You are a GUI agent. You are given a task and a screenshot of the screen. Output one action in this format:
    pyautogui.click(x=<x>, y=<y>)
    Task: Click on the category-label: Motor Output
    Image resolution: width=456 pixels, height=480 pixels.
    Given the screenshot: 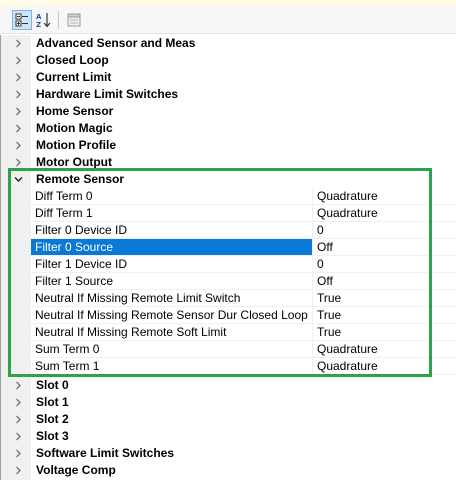 What is the action you would take?
    pyautogui.click(x=74, y=162)
    